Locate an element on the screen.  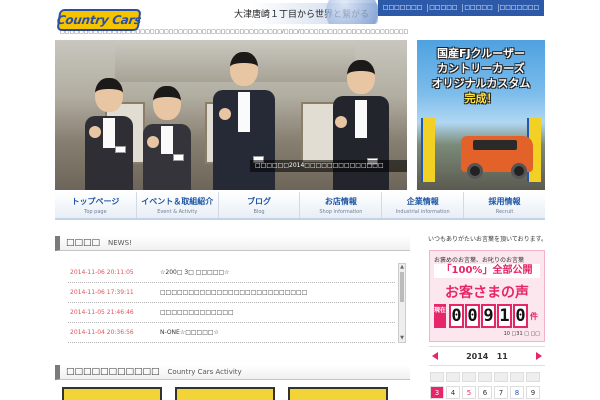
site-logo: Country Cars is located at coordinates (99, 20).